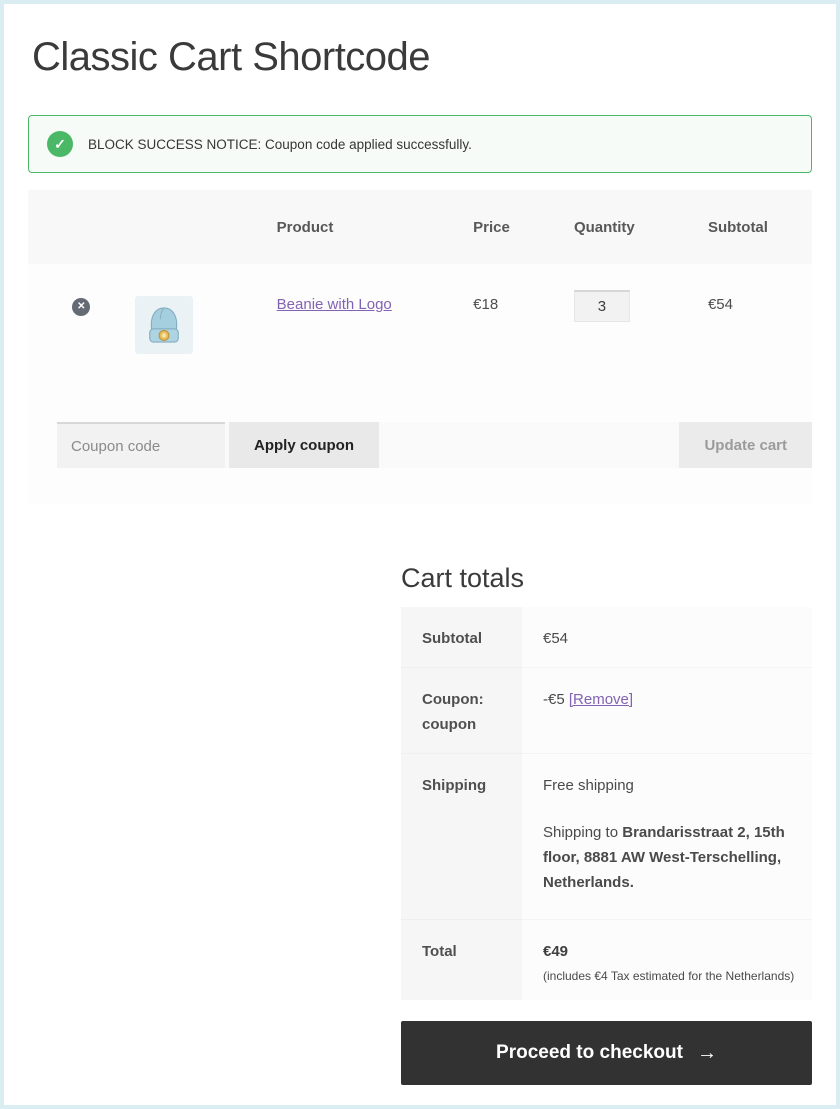 The height and width of the screenshot is (1109, 840). What do you see at coordinates (589, 1052) in the screenshot?
I see `checkout-button-label: Proceed to checkout` at bounding box center [589, 1052].